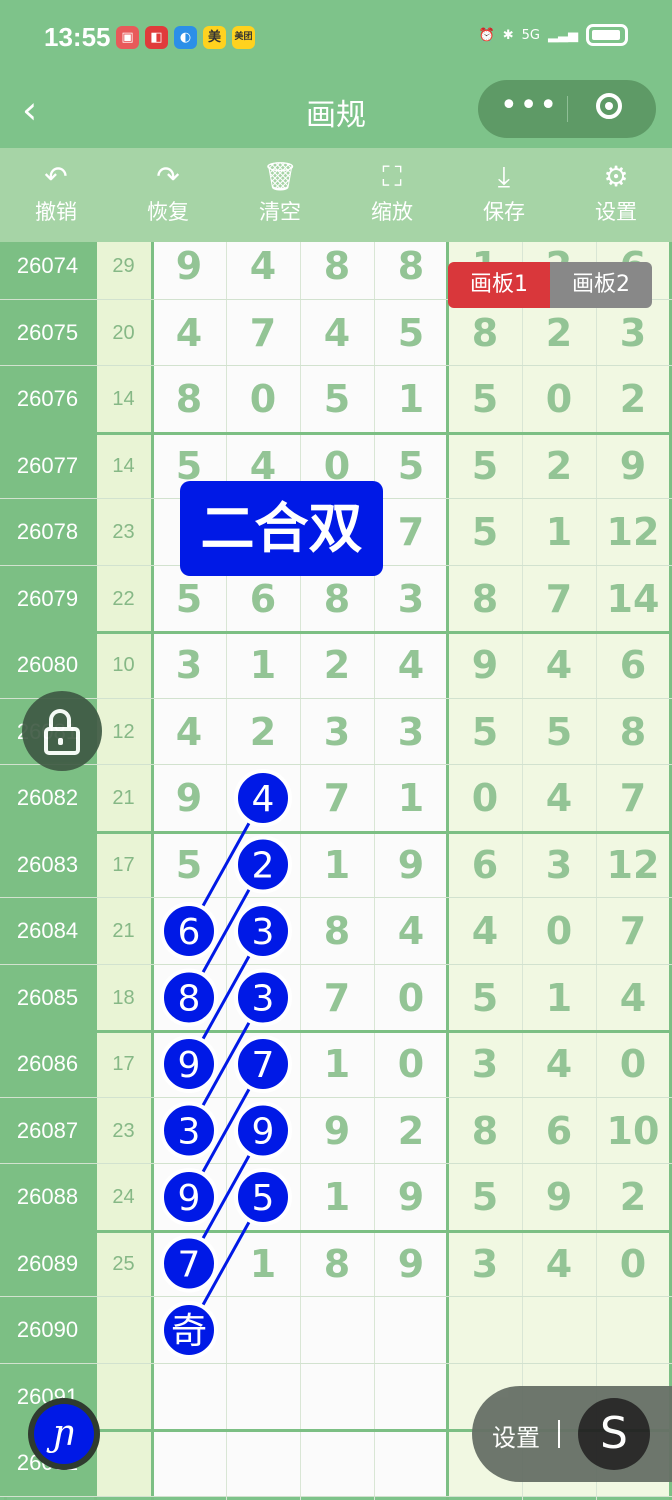 The image size is (672, 1500). What do you see at coordinates (516, 1435) in the screenshot?
I see `floating-settings-label: 设置` at bounding box center [516, 1435].